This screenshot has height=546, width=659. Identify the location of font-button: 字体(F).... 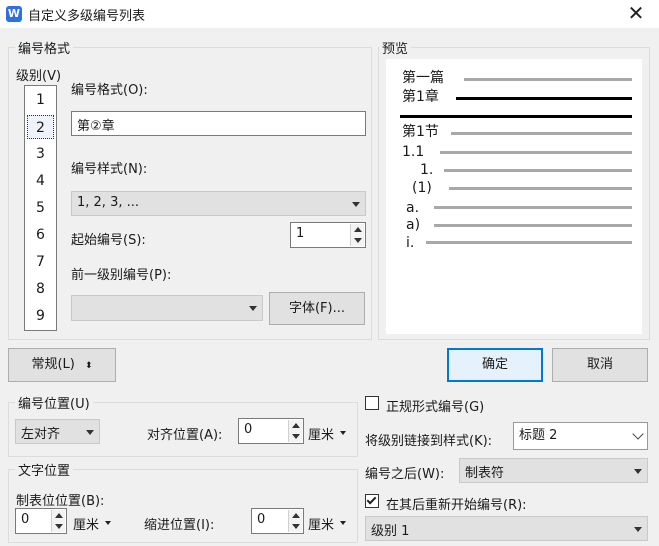
(317, 308).